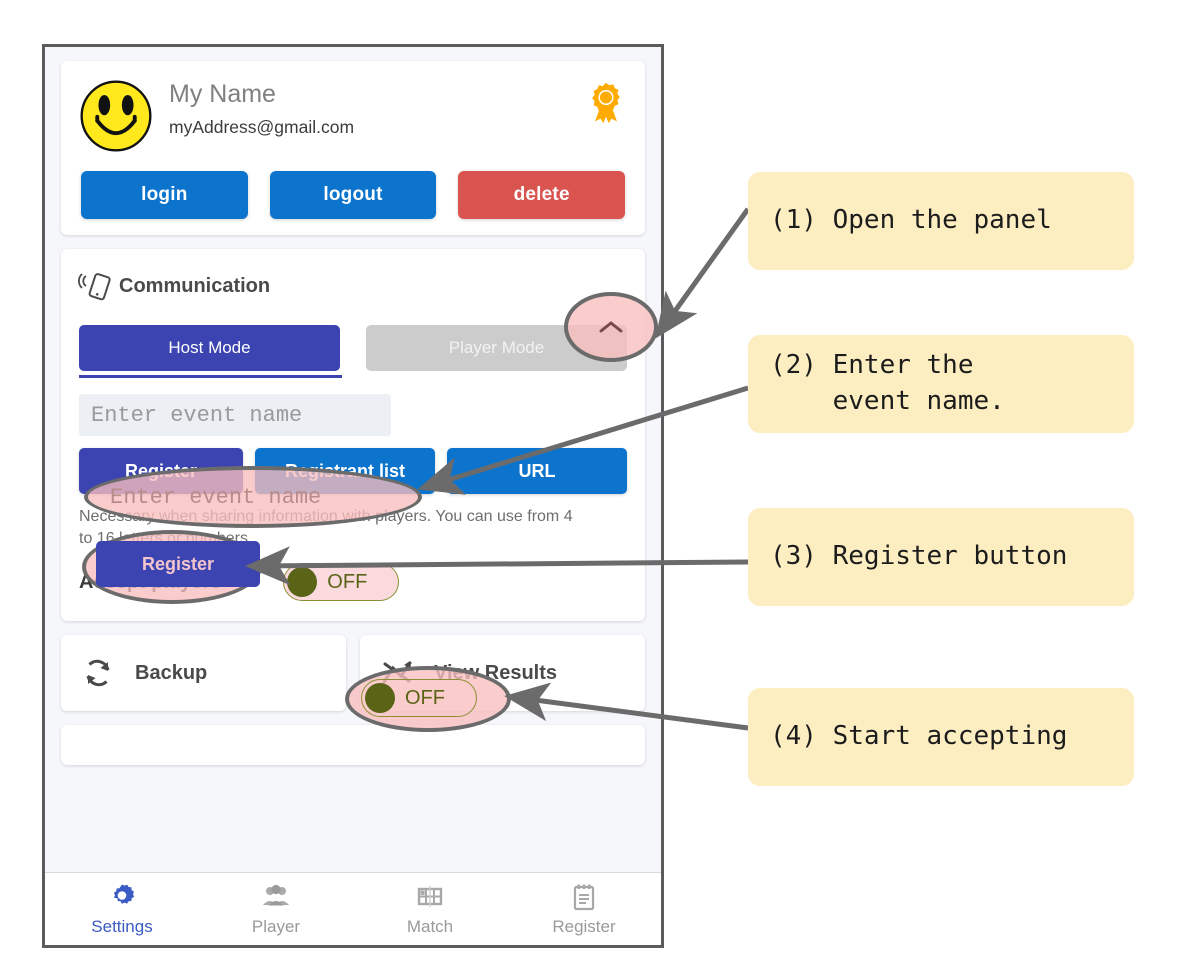 Image resolution: width=1189 pixels, height=980 pixels. Describe the element at coordinates (353, 286) in the screenshot. I see `communication-header: Communication` at that location.